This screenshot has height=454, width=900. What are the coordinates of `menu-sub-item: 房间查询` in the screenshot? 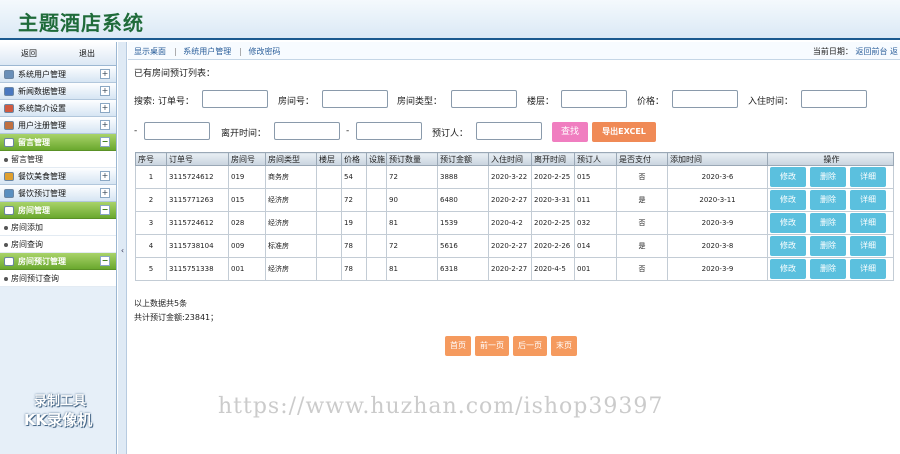 It's located at (58, 244).